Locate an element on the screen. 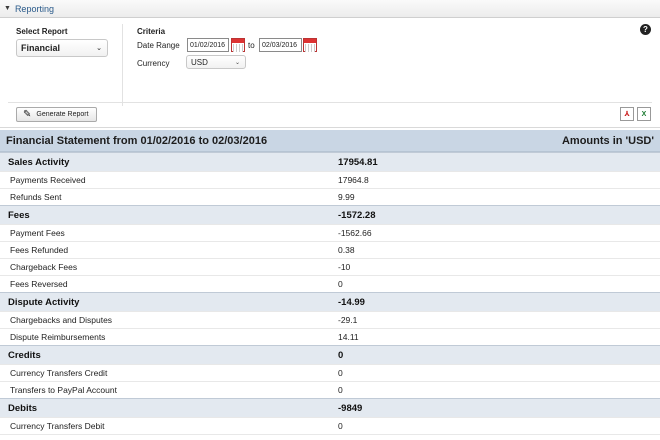 Image resolution: width=660 pixels, height=440 pixels. row-label: Refunds Sent is located at coordinates (36, 197).